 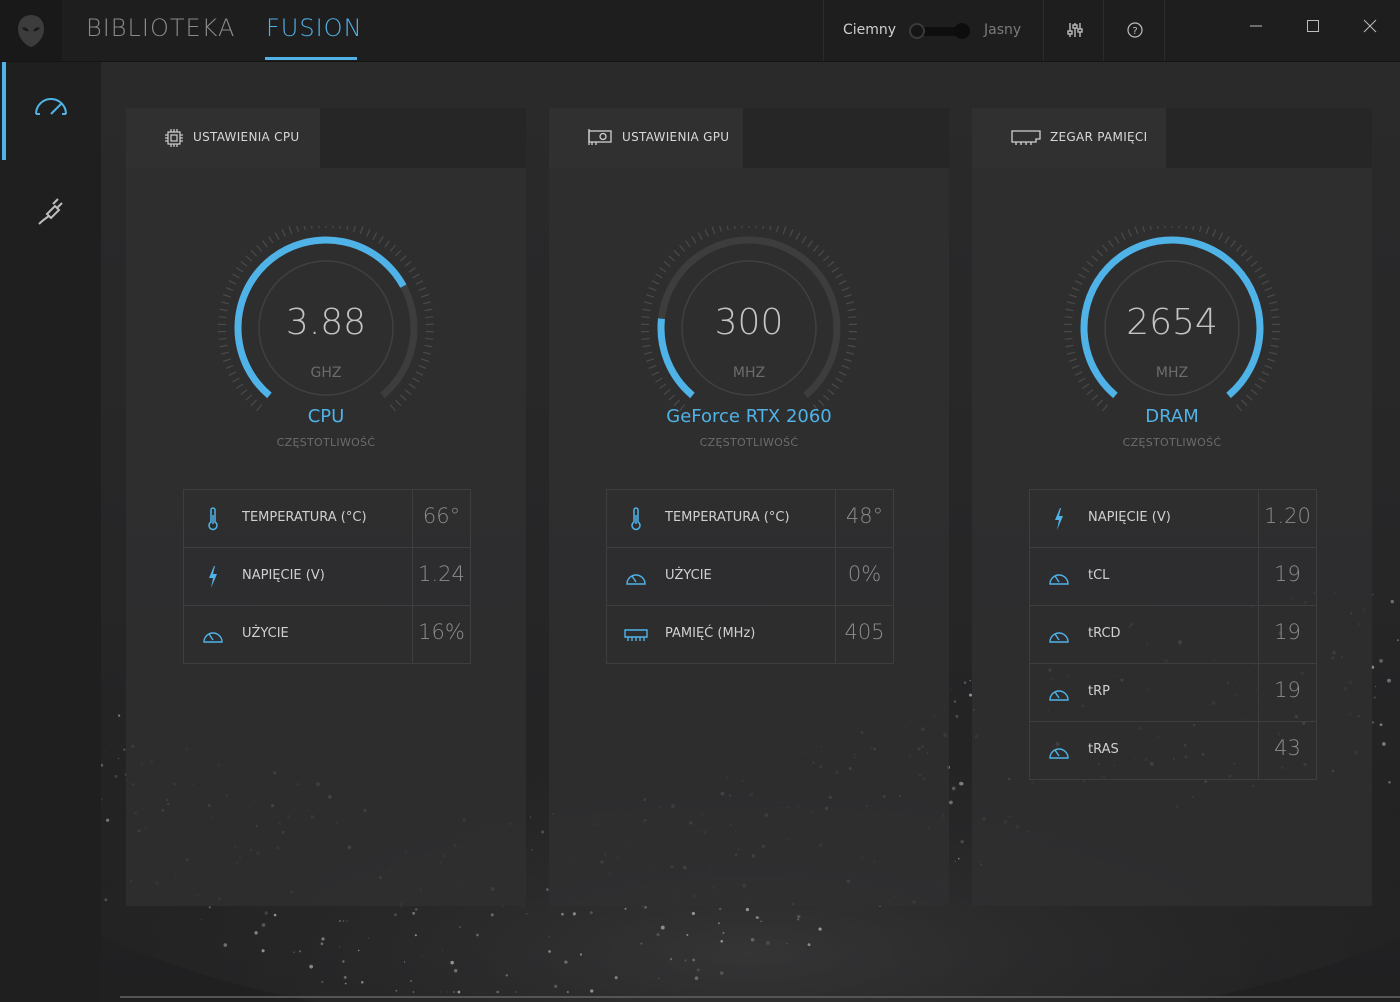 I want to click on minimize-icon, so click(x=1256, y=26).